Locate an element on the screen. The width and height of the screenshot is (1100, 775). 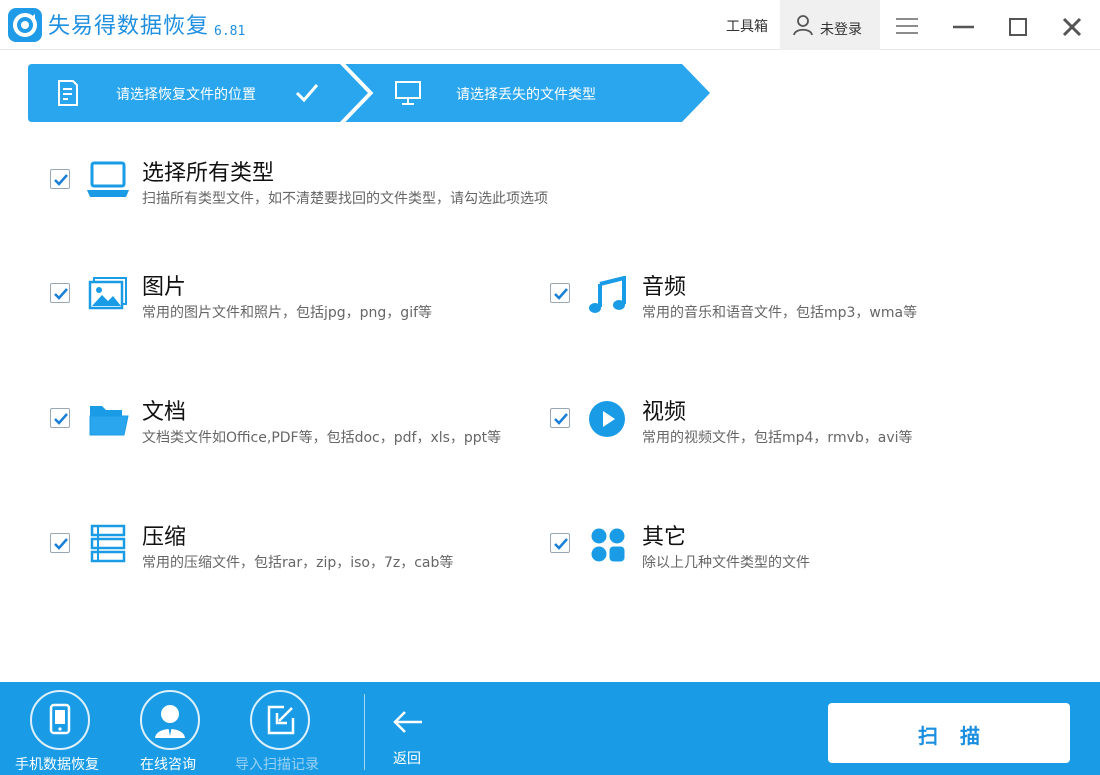
maximize-button is located at coordinates (1018, 25).